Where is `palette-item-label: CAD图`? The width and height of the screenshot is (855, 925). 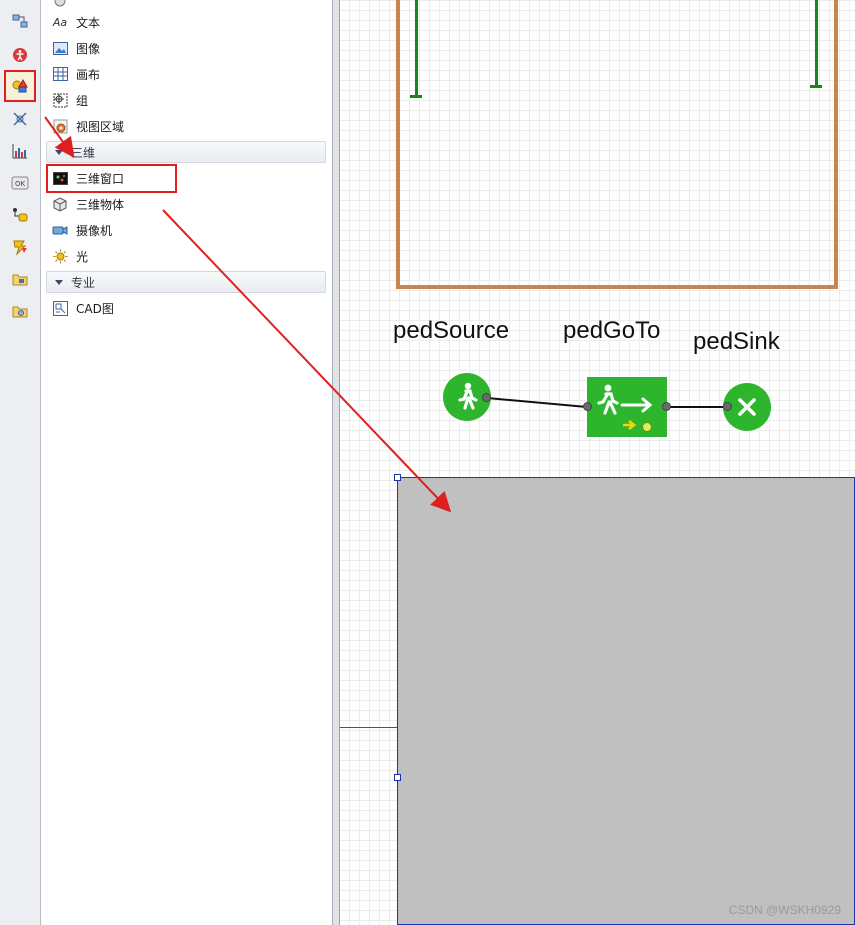 palette-item-label: CAD图 is located at coordinates (95, 308).